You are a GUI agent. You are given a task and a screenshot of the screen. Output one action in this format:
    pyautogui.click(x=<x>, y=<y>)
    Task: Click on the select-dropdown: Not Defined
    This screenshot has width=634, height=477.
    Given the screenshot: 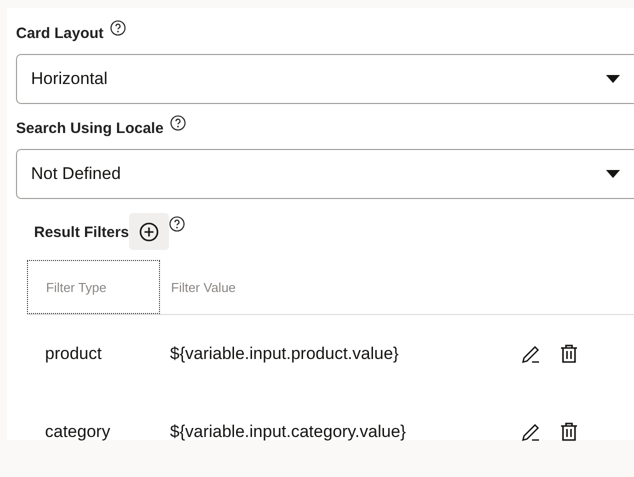 What is the action you would take?
    pyautogui.click(x=325, y=174)
    